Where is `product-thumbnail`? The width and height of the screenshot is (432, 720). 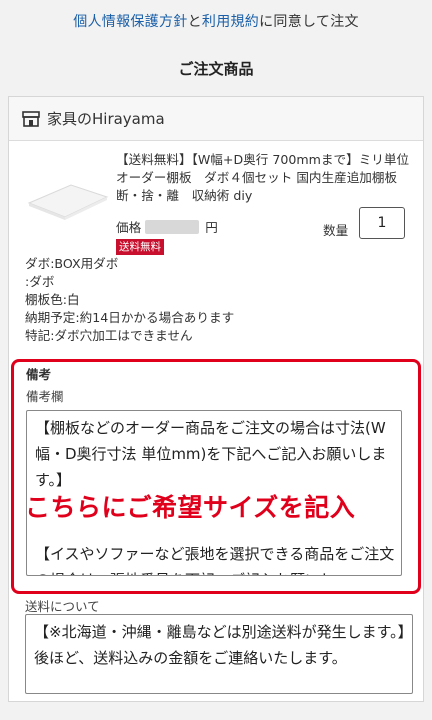
product-thumbnail is located at coordinates (67, 203).